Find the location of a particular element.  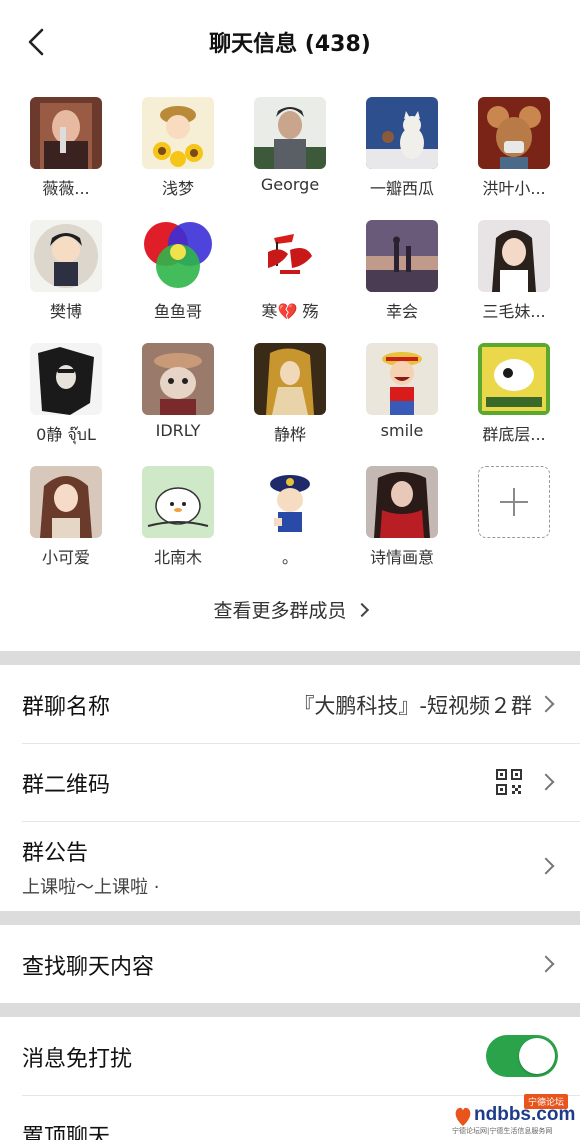

group-qr-label: 群二维码 is located at coordinates (66, 785).